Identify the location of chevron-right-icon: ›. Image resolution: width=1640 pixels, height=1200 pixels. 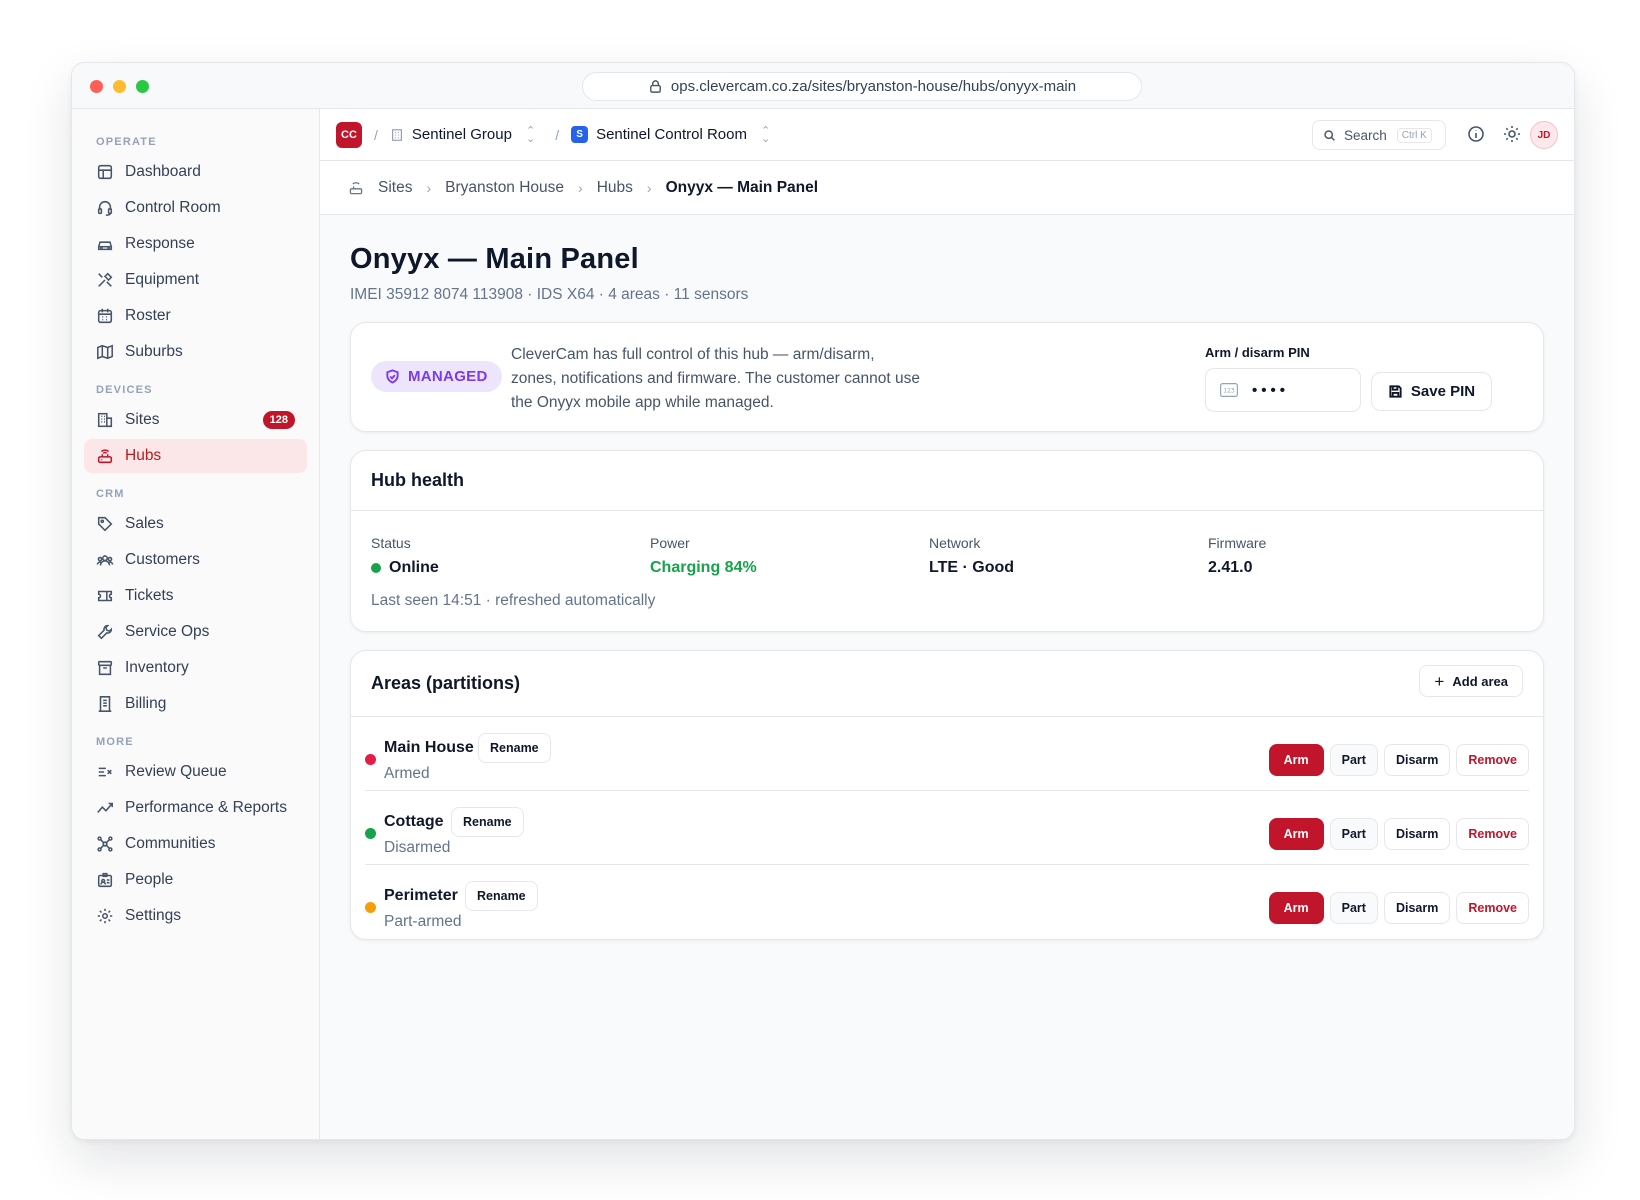
(429, 187).